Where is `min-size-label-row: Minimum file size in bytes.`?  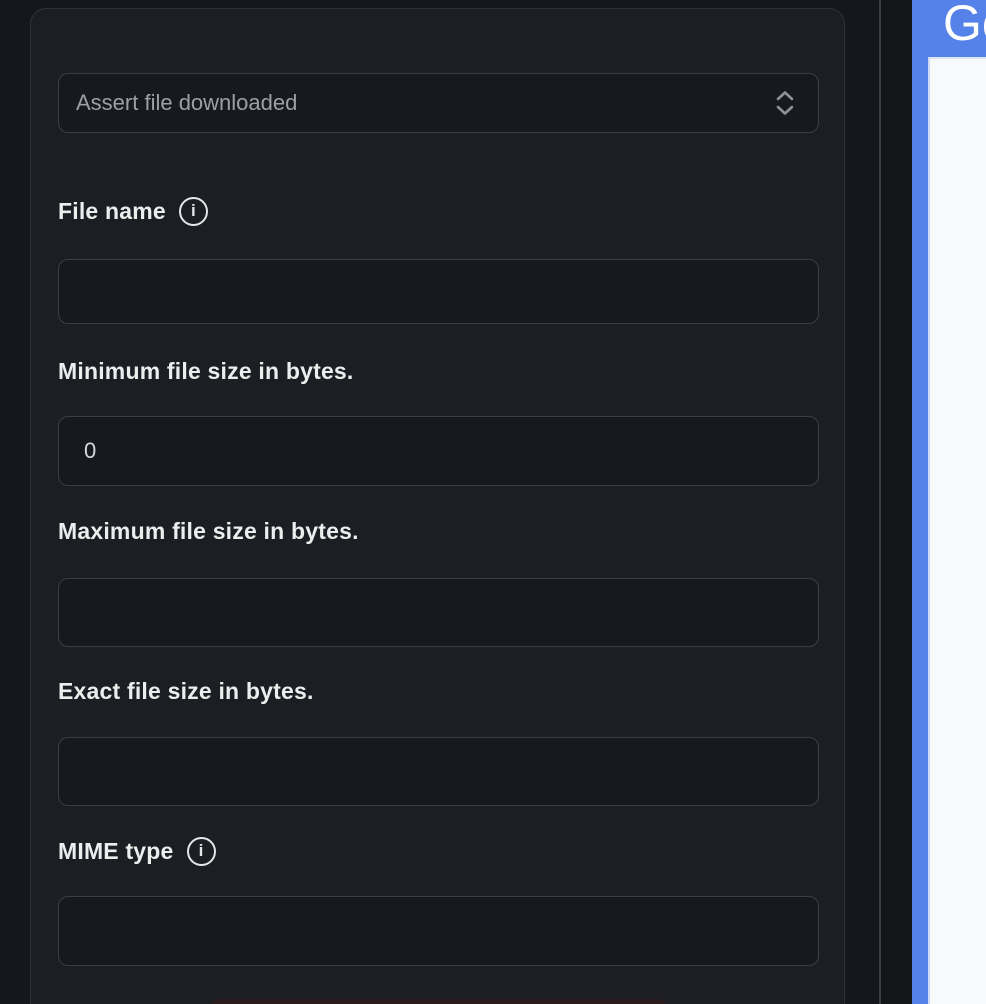
min-size-label-row: Minimum file size in bytes. is located at coordinates (206, 371).